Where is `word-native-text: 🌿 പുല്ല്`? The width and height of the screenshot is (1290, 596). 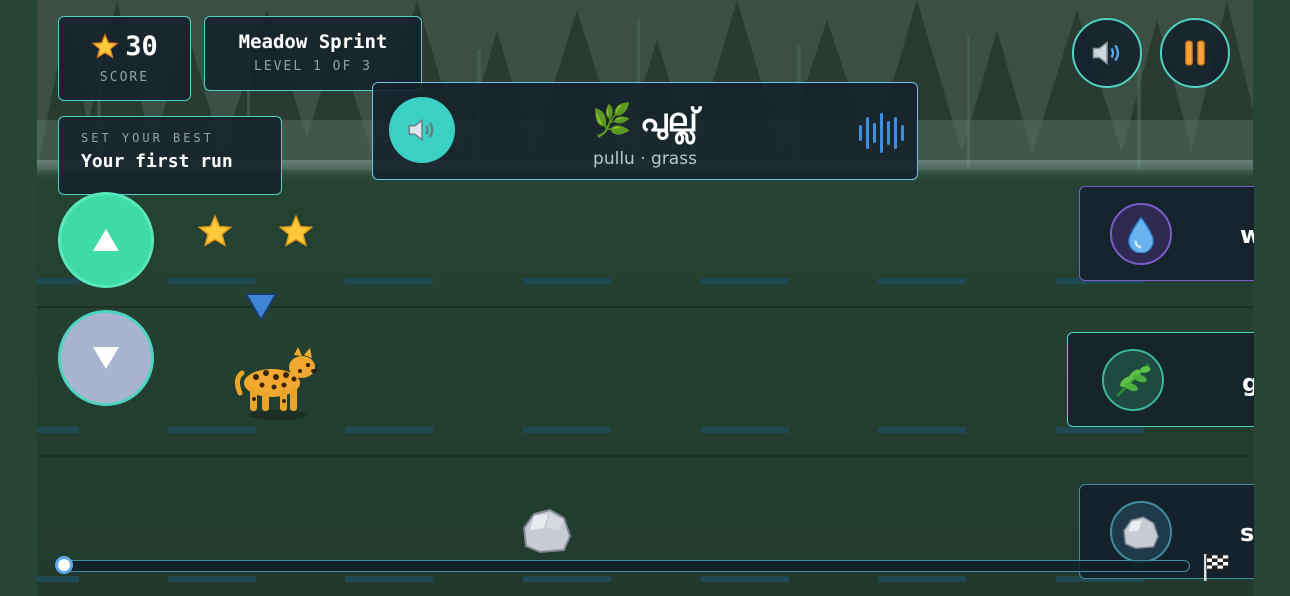
word-native-text: 🌿 പുല്ല് is located at coordinates (645, 120).